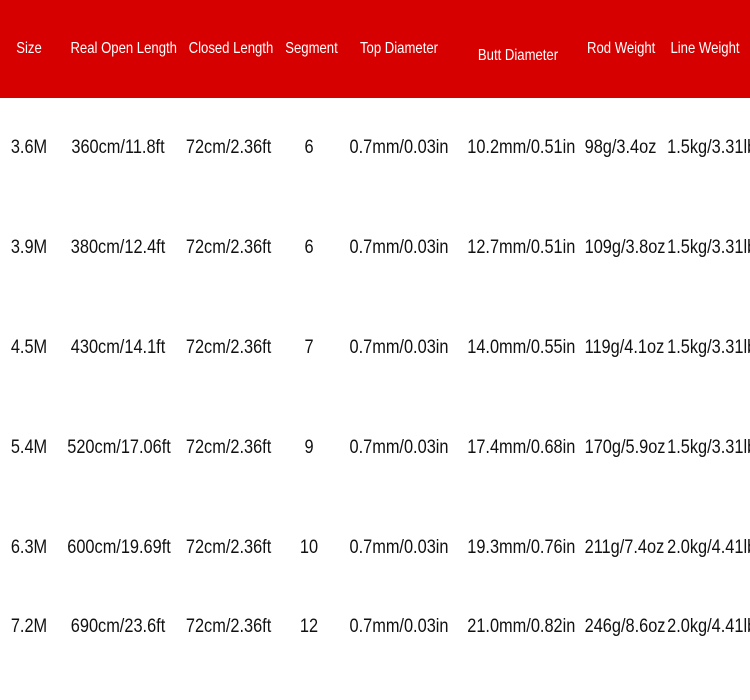 The image size is (750, 700). What do you see at coordinates (521, 148) in the screenshot?
I see `cell-butt-diameter: 10.2mm/0.51in` at bounding box center [521, 148].